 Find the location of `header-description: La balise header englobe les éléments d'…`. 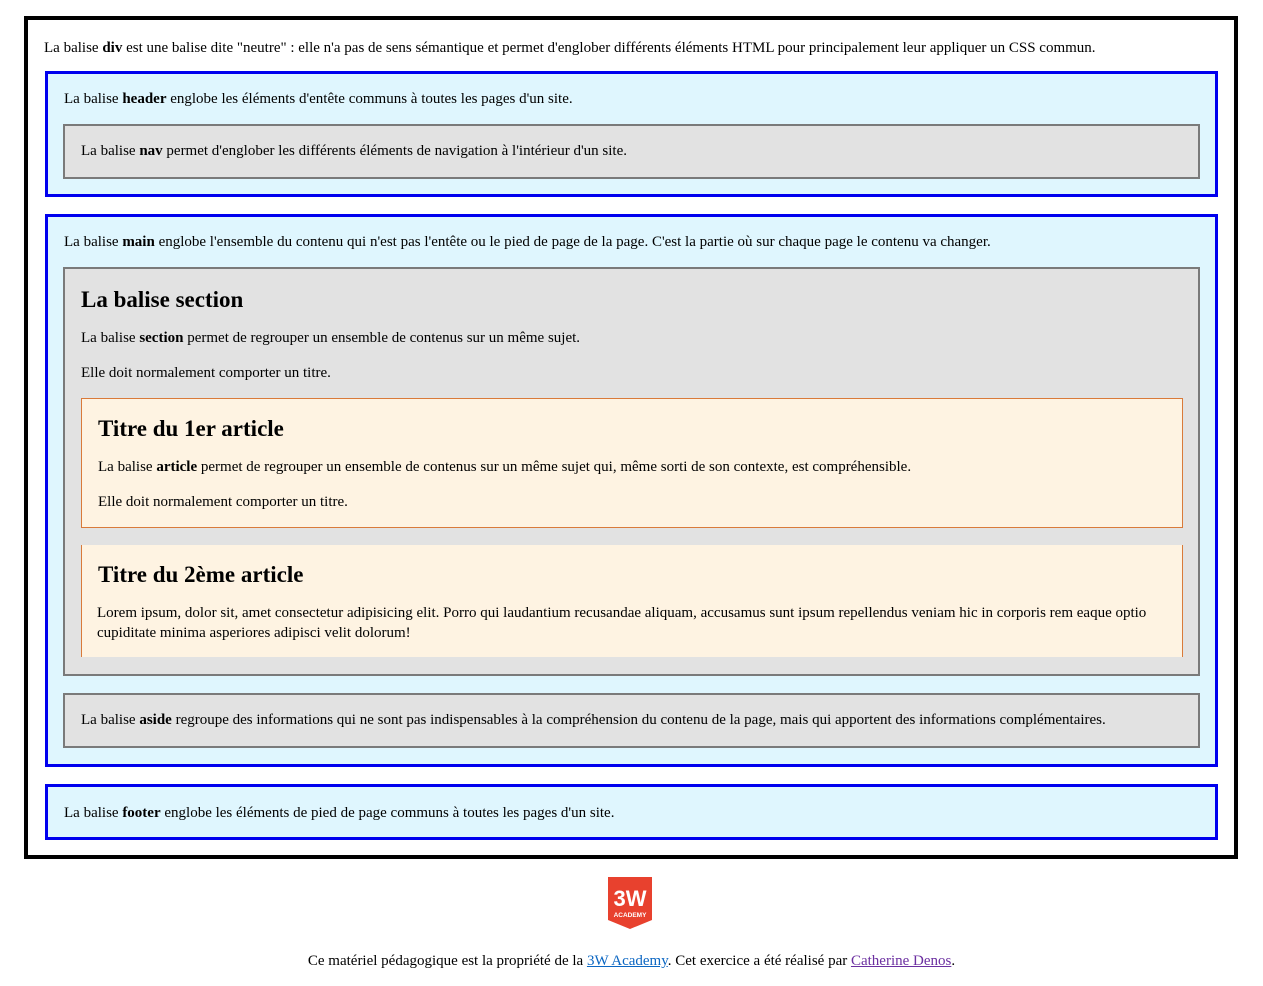

header-description: La balise header englobe les éléments d'… is located at coordinates (318, 99).